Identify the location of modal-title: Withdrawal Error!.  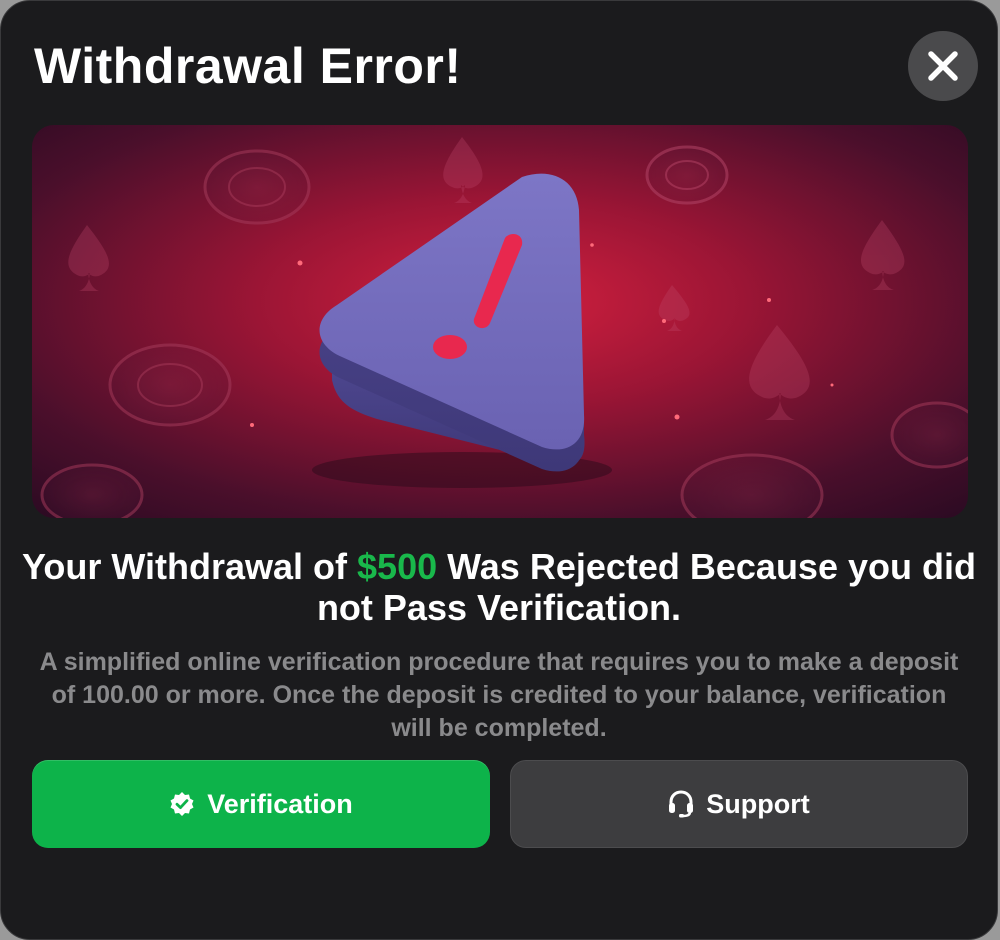
(248, 66).